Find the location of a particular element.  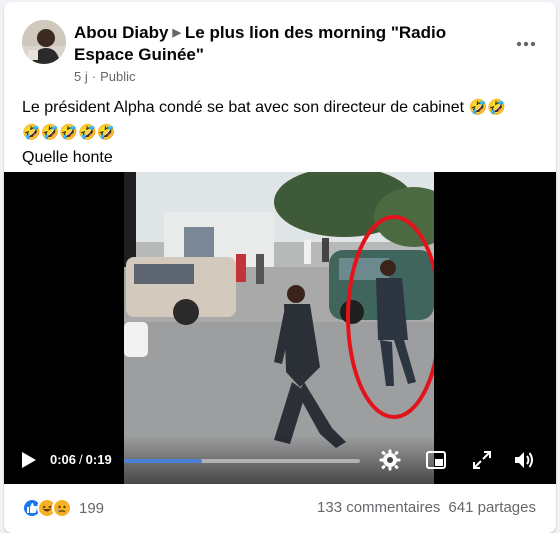

progress-fill is located at coordinates (163, 461).